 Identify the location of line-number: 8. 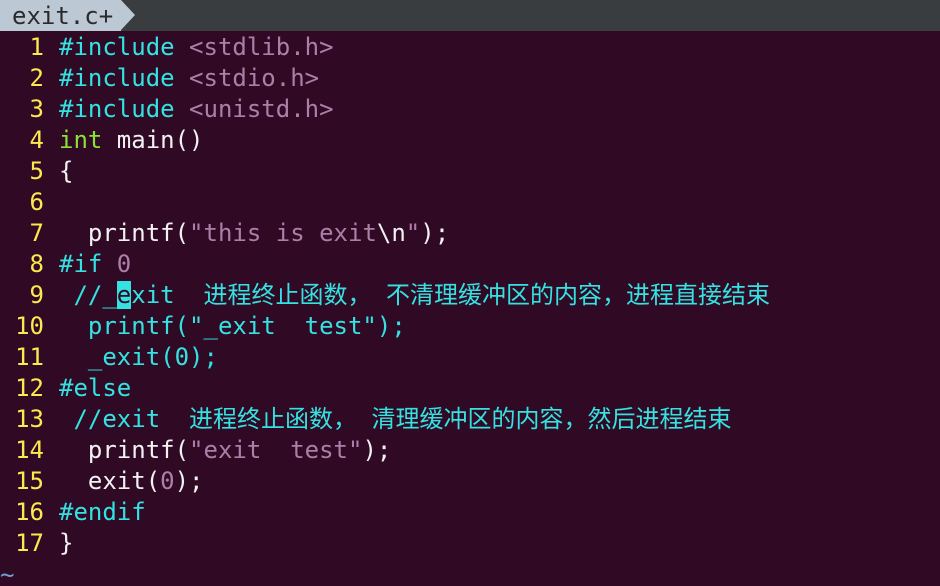
(36, 264).